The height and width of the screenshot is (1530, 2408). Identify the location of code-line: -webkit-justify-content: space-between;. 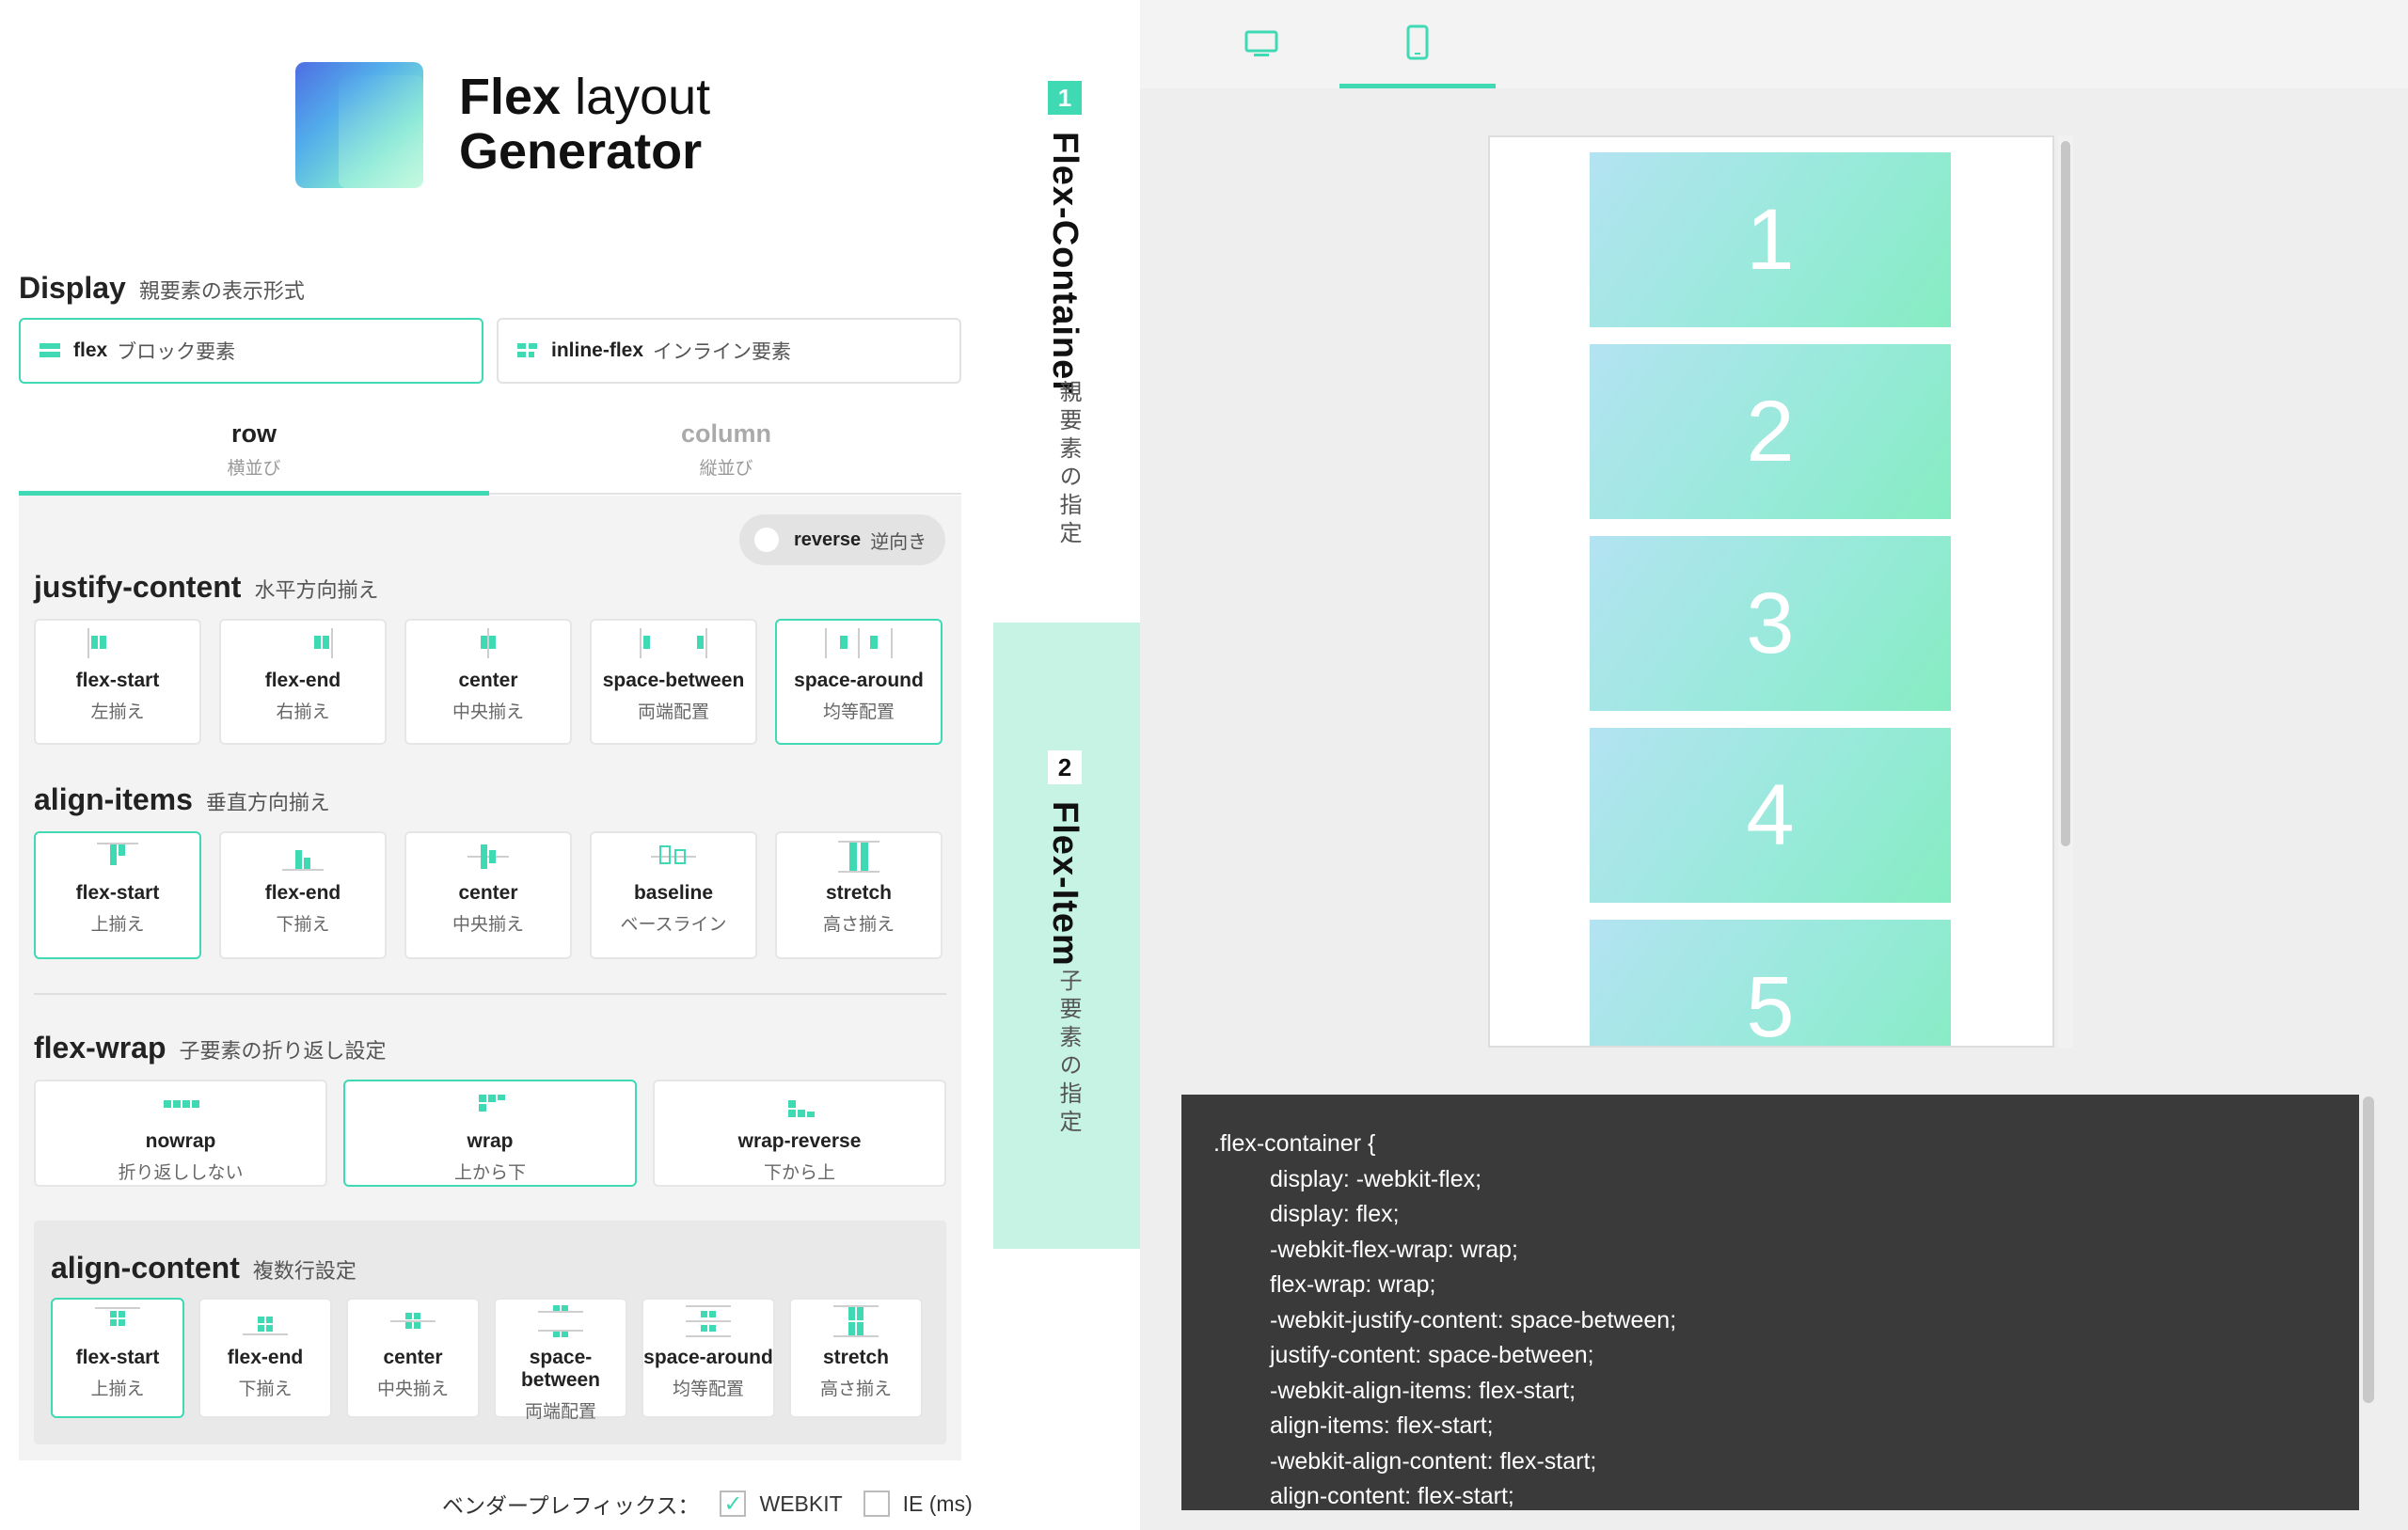
(1474, 1319).